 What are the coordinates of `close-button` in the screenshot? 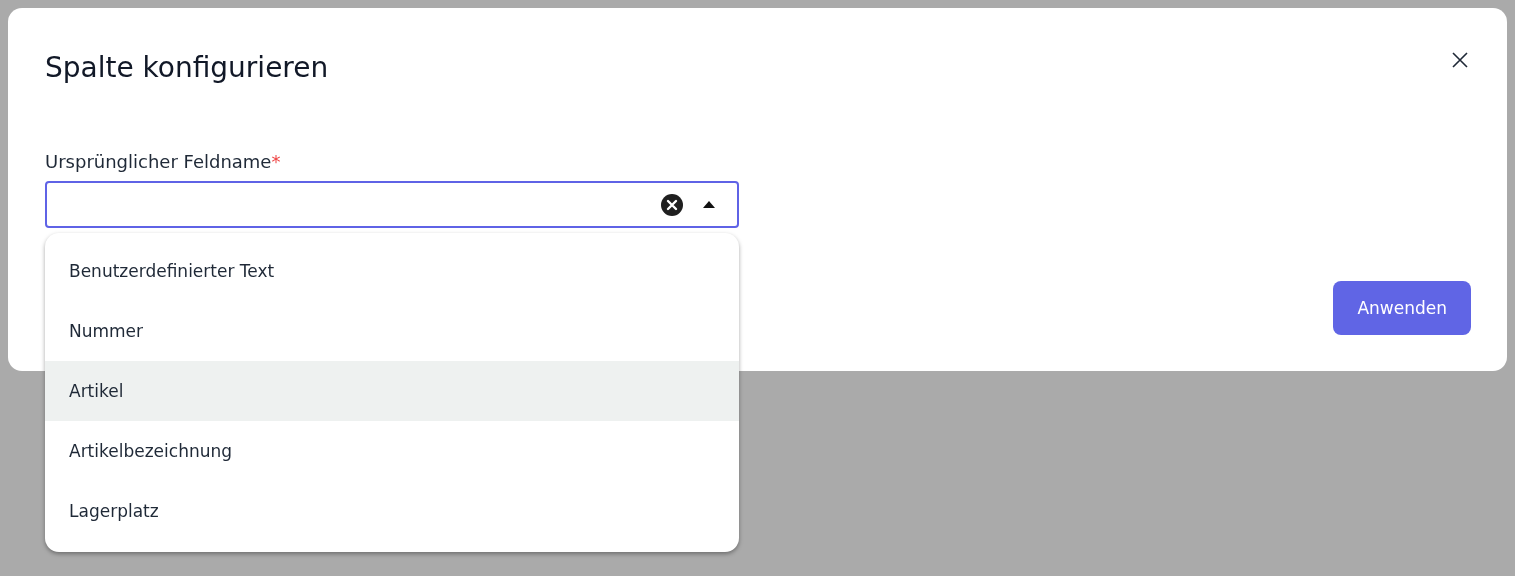 It's located at (1460, 60).